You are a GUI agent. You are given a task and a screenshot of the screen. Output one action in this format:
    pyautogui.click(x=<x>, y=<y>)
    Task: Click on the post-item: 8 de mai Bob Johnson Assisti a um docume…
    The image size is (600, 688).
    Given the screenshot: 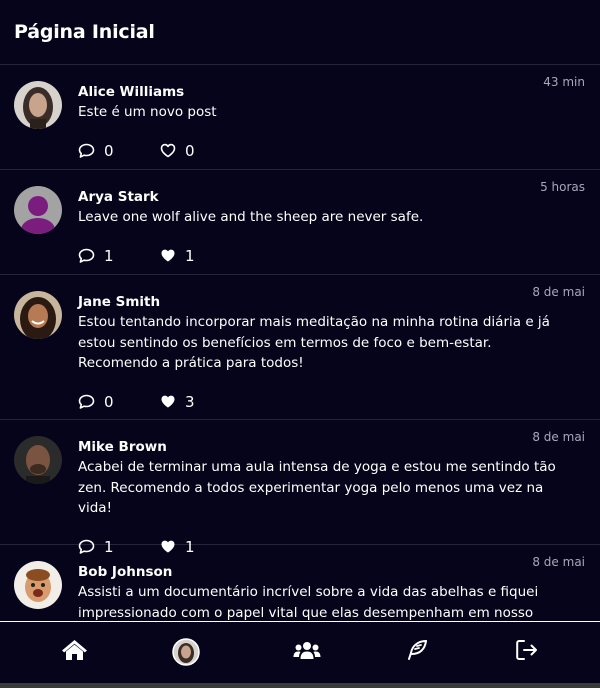 What is the action you would take?
    pyautogui.click(x=300, y=583)
    